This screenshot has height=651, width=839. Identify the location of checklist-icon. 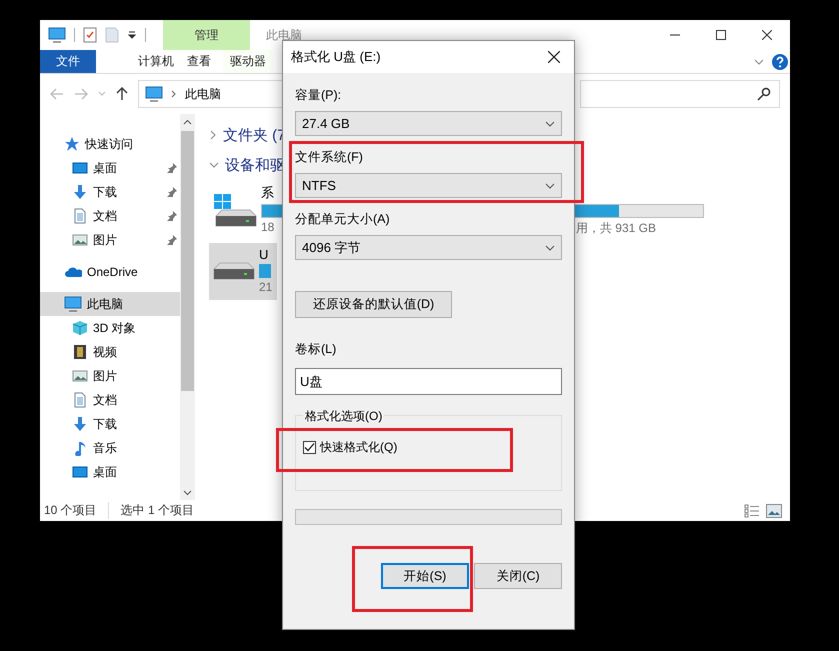
(90, 35).